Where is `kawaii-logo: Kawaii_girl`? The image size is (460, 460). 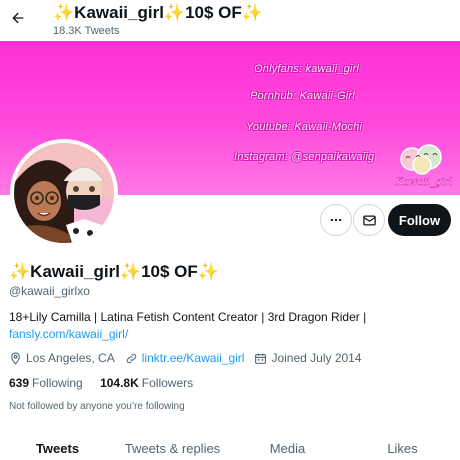
kawaii-logo: Kawaii_girl is located at coordinates (423, 166).